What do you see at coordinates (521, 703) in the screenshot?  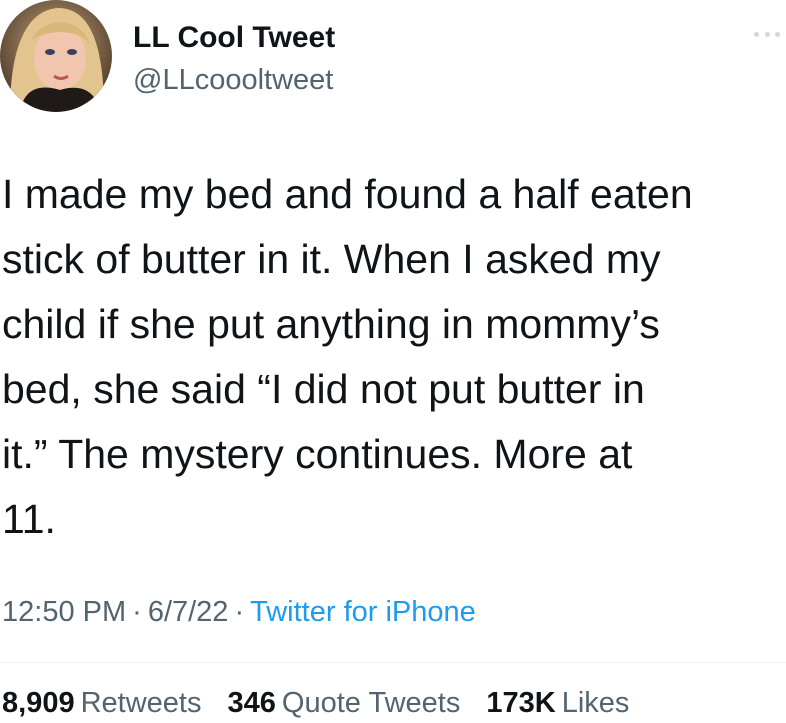 I see `likes-count: 173K` at bounding box center [521, 703].